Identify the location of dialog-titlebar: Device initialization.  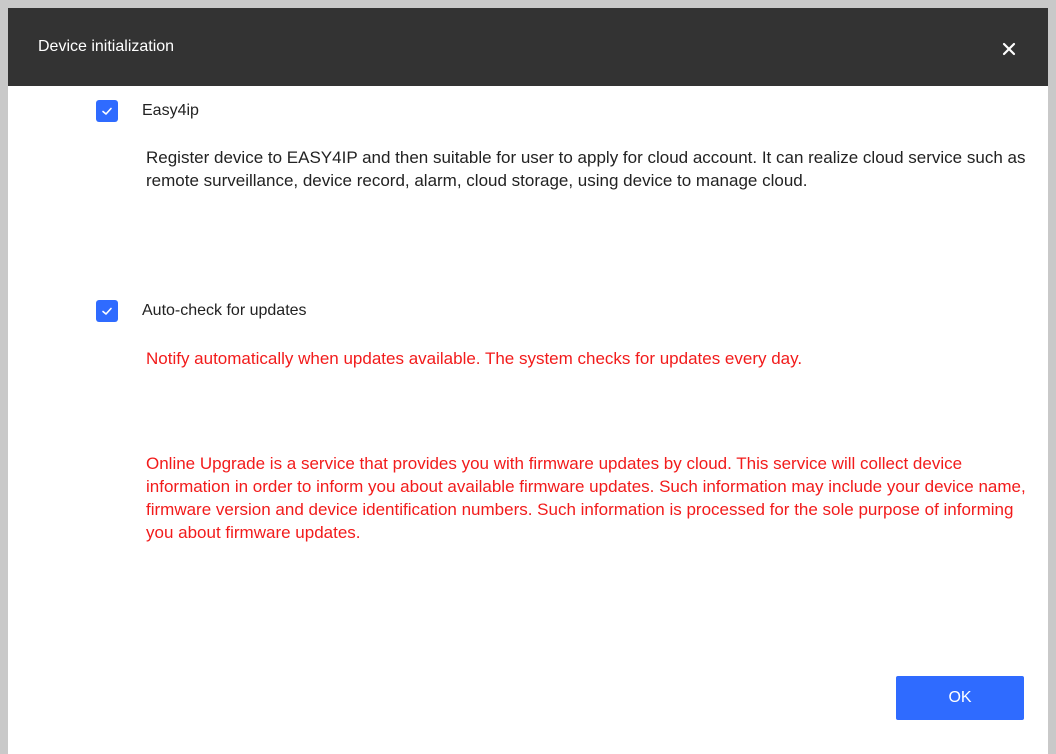
(528, 47).